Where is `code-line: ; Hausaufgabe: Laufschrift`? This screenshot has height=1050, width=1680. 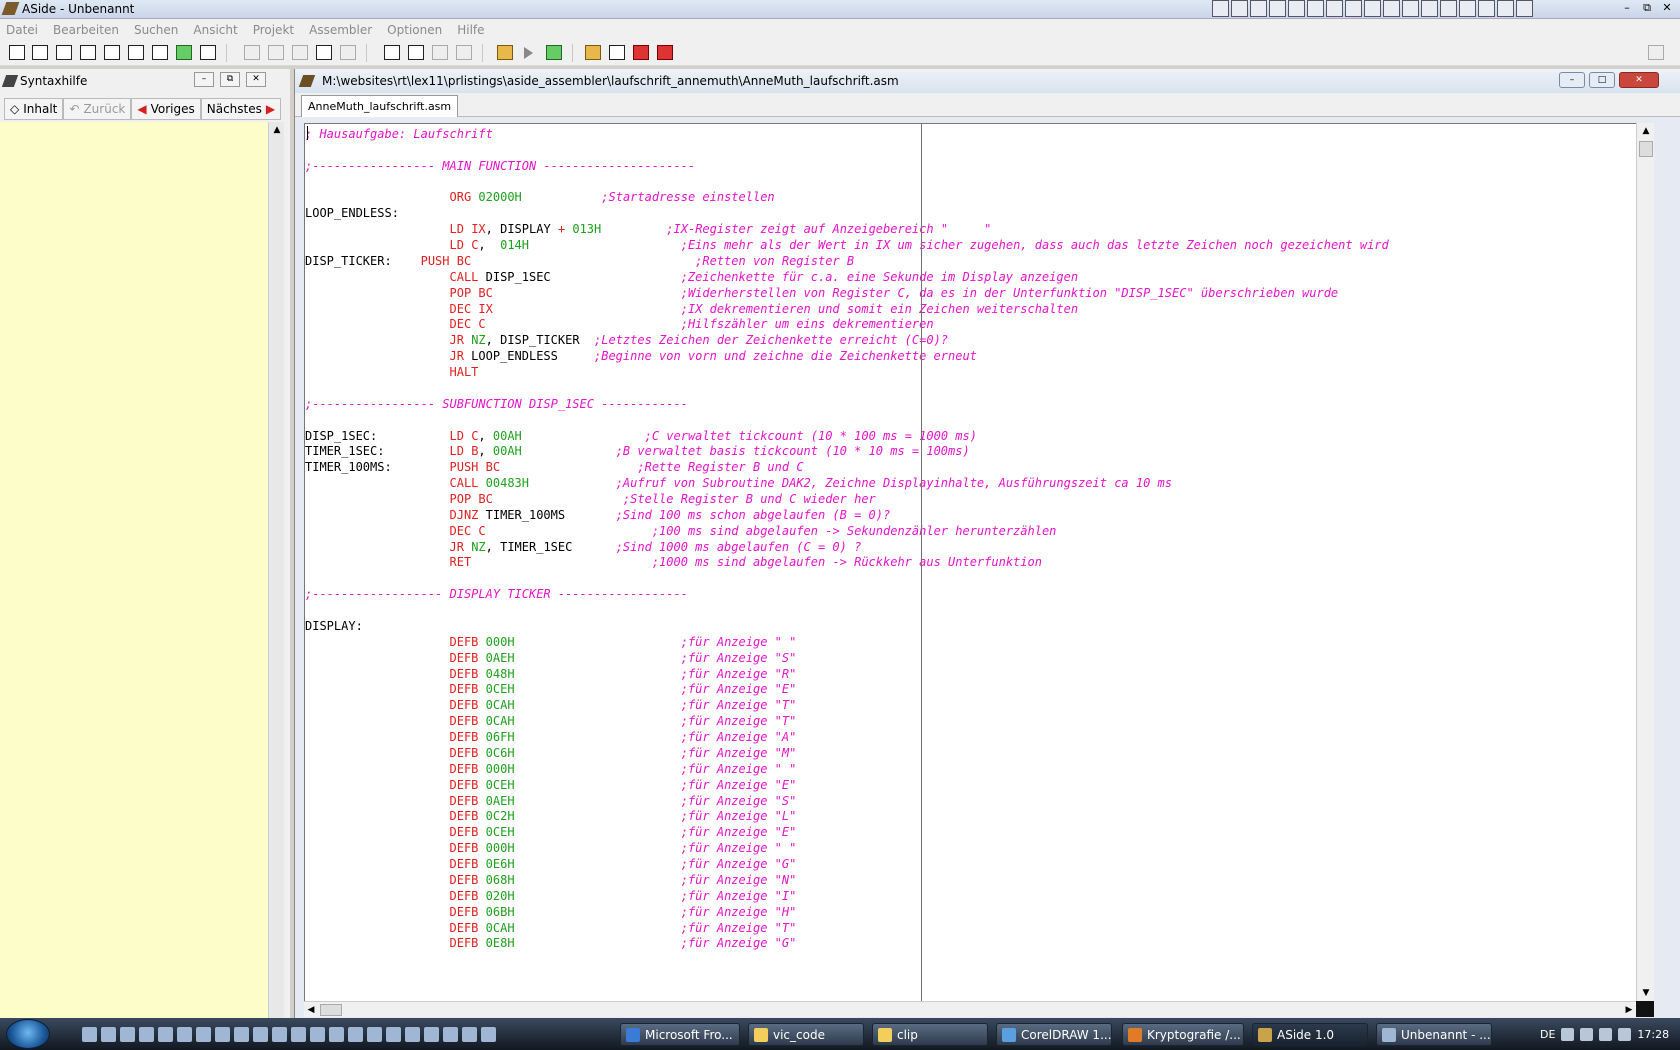 code-line: ; Hausaufgabe: Laufschrift is located at coordinates (970, 134).